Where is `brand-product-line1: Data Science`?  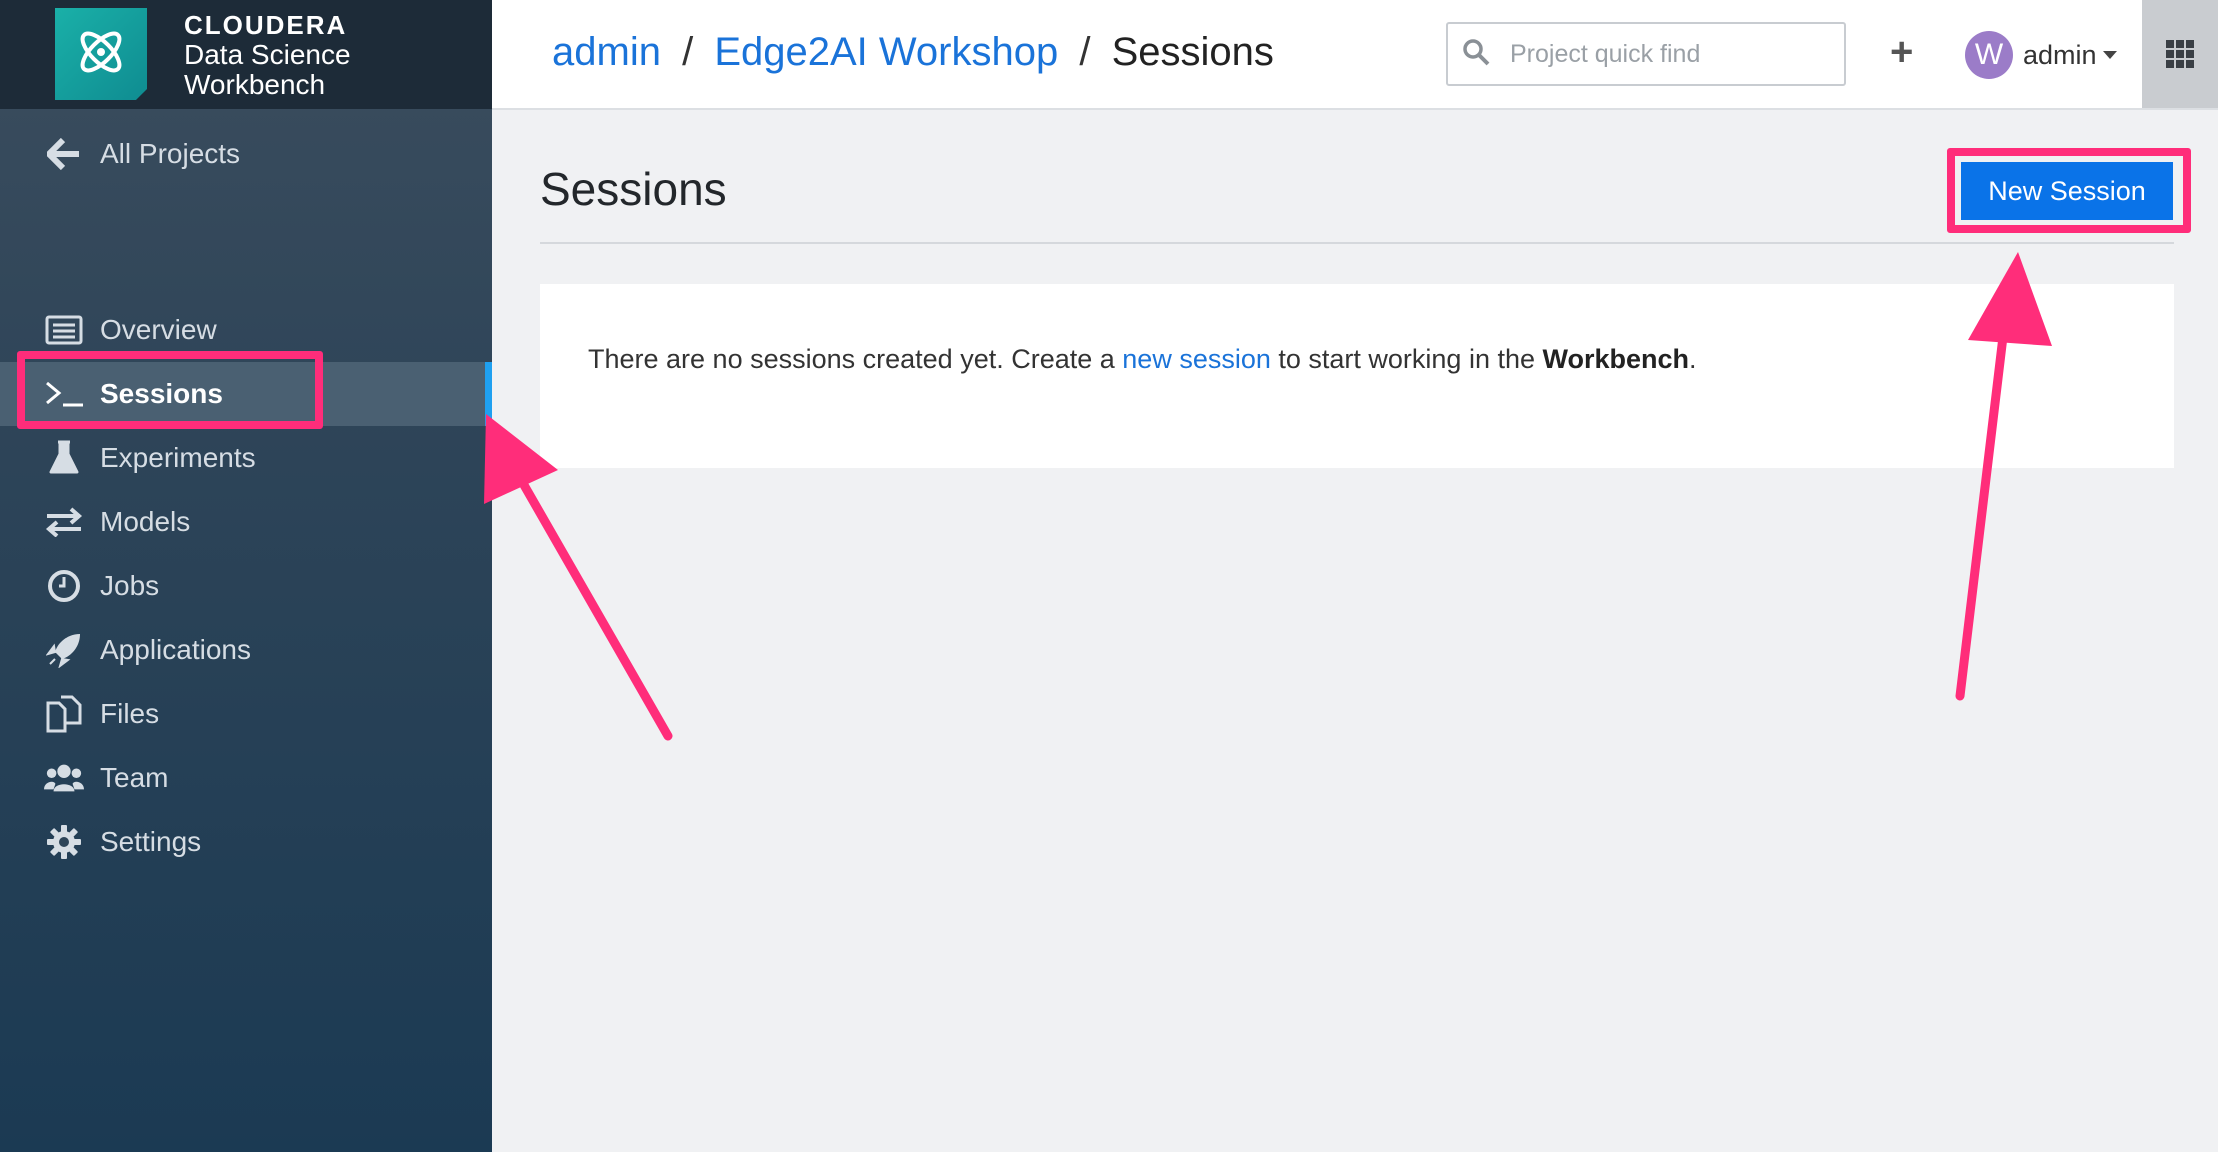
brand-product-line1: Data Science is located at coordinates (267, 54).